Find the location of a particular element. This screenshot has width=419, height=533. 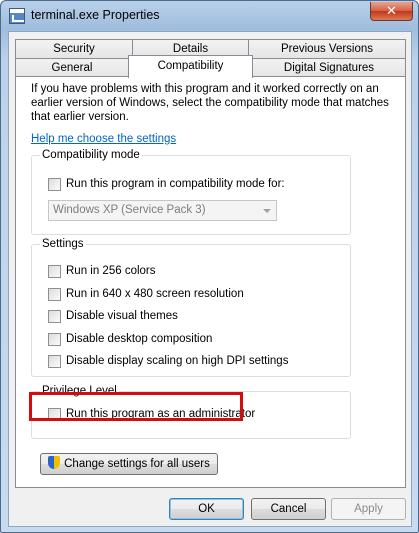

window-title: terminal.exe Properties is located at coordinates (95, 15).